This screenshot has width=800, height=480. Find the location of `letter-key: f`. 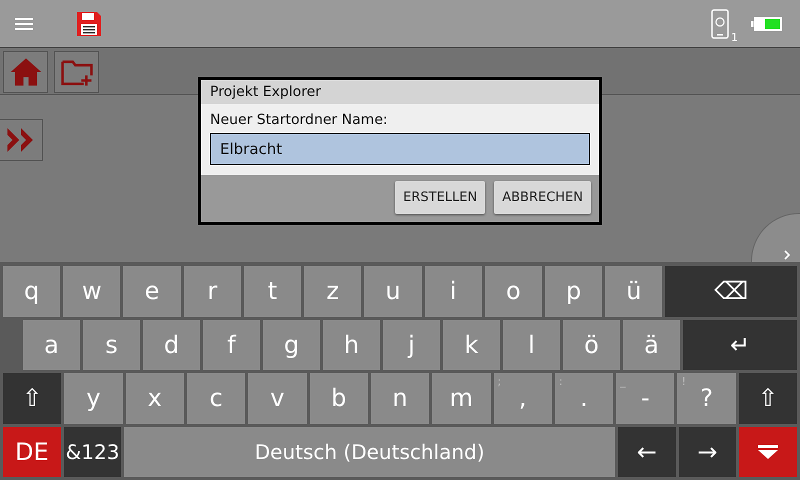

letter-key: f is located at coordinates (231, 345).